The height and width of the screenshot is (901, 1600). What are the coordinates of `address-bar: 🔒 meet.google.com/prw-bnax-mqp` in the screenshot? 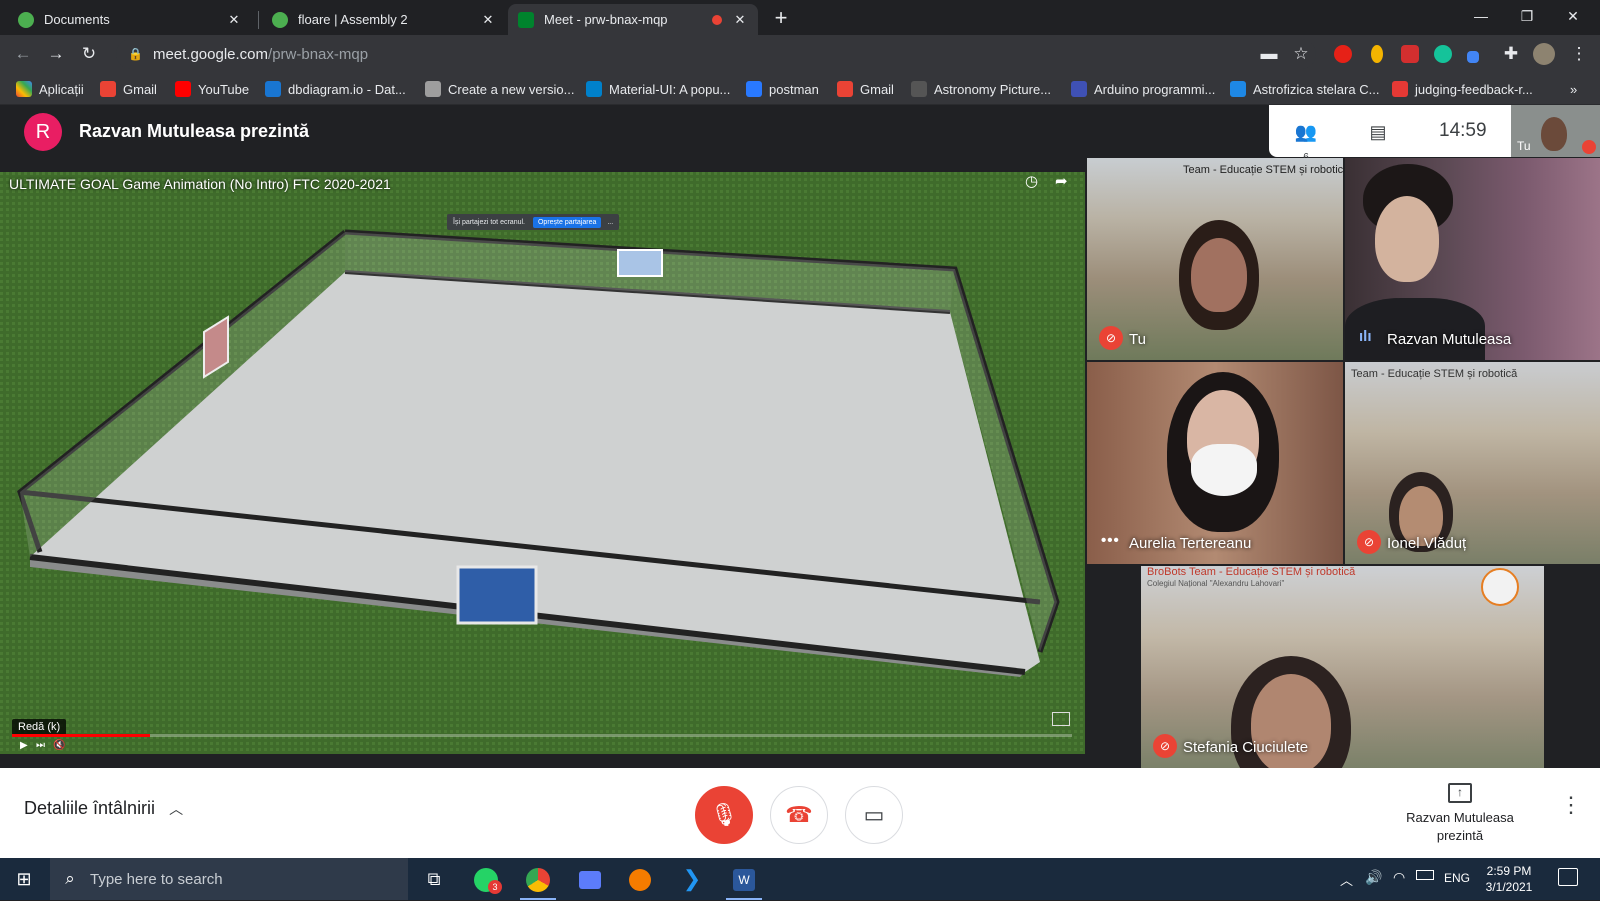 It's located at (716, 54).